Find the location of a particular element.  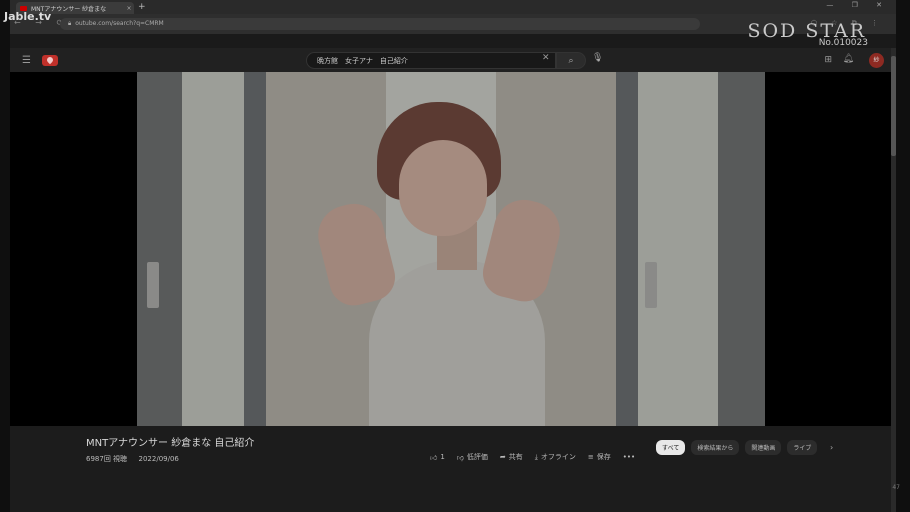

page-scrollbar is located at coordinates (893, 280).